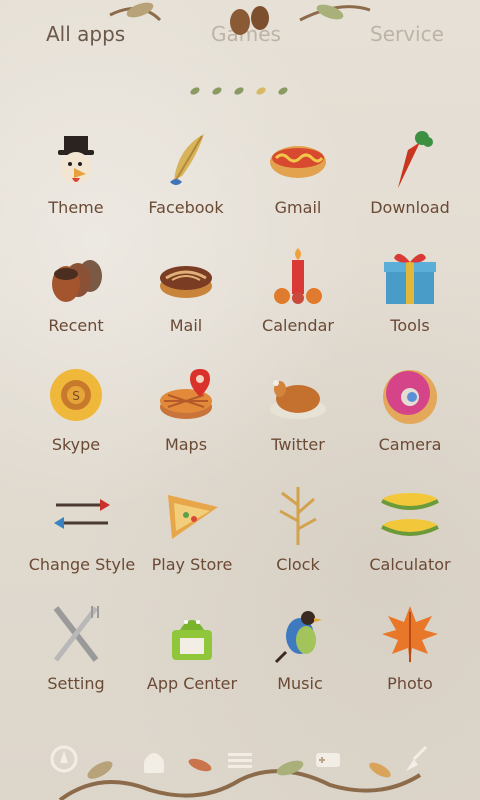  What do you see at coordinates (410, 564) in the screenshot?
I see `app-label: Calculator` at bounding box center [410, 564].